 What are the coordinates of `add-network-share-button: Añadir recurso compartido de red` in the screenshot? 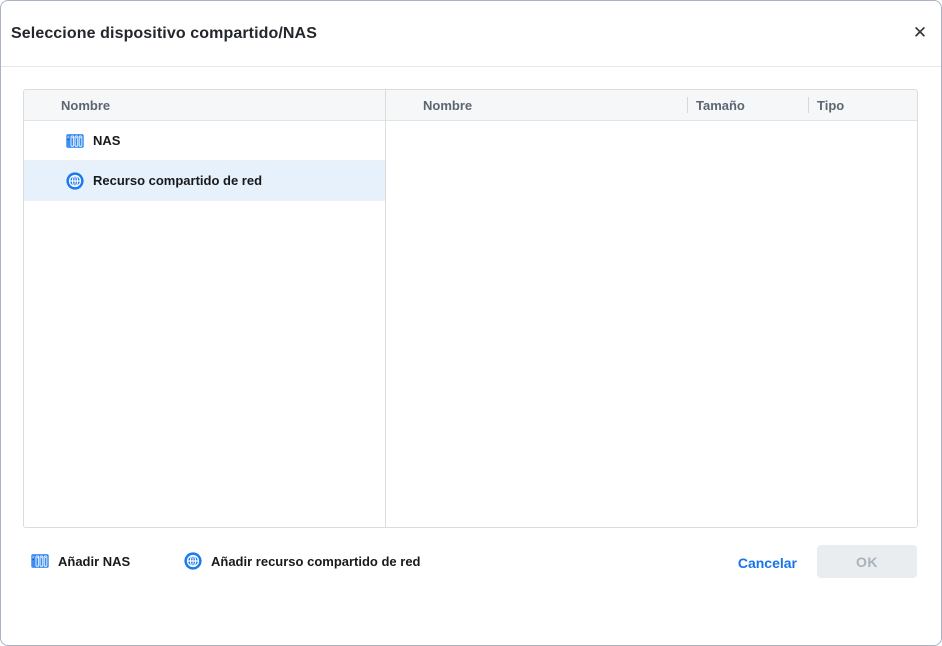 It's located at (302, 561).